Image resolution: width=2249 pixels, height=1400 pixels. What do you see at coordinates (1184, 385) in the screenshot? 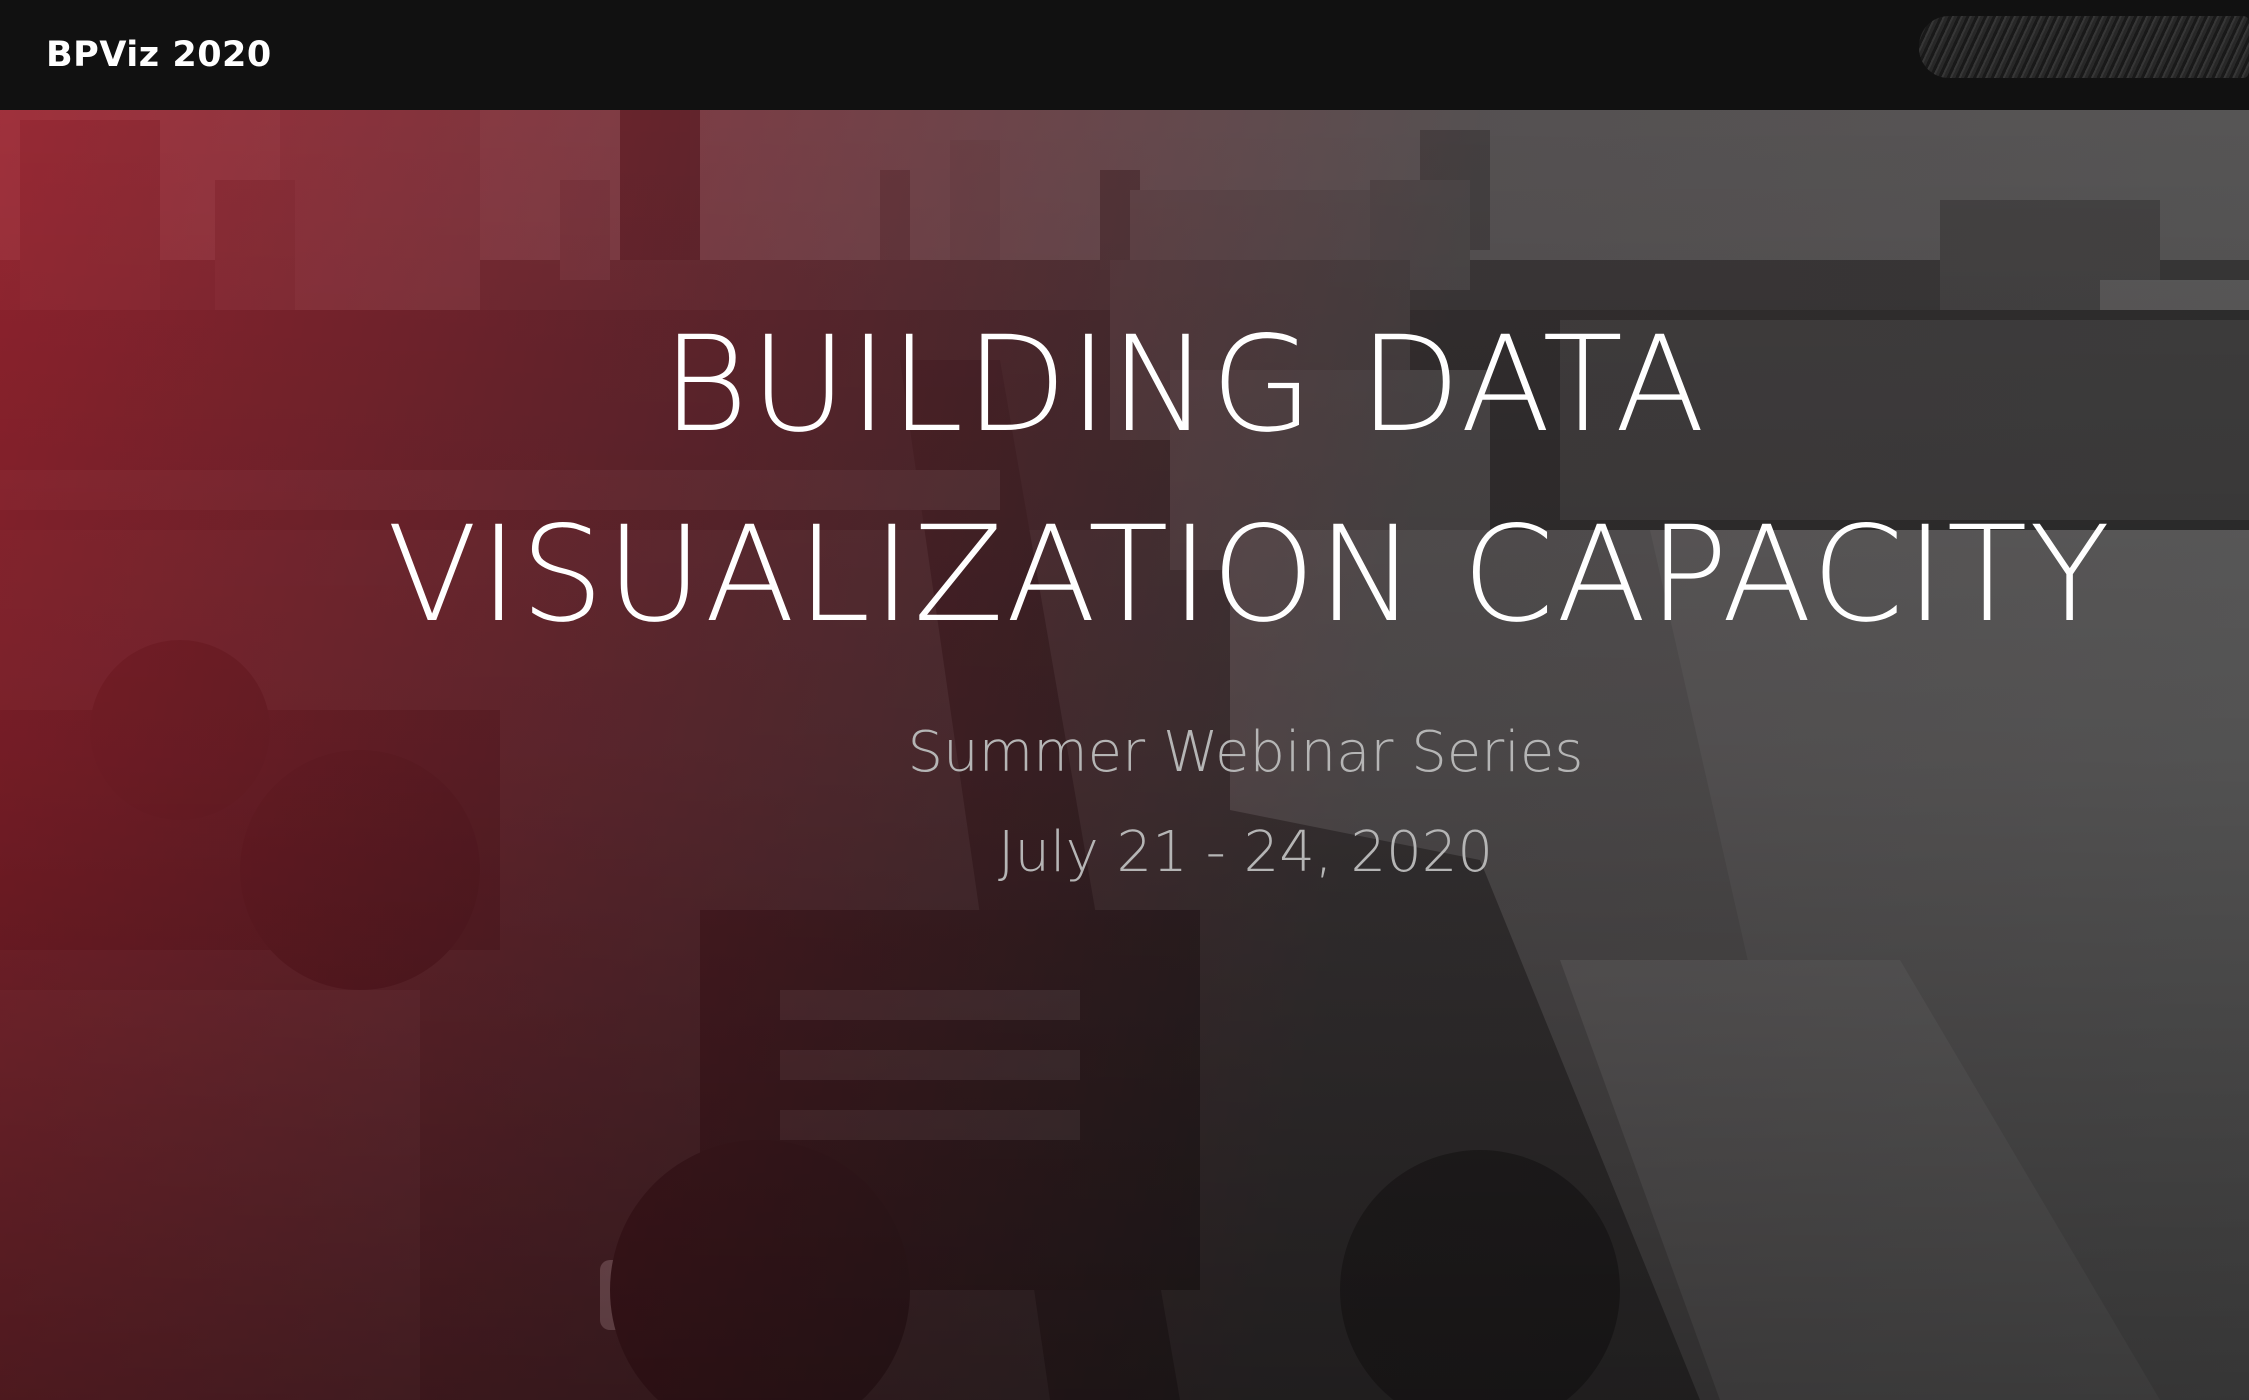
I see `hero-title-line-1: BUILDING DATA` at bounding box center [1184, 385].